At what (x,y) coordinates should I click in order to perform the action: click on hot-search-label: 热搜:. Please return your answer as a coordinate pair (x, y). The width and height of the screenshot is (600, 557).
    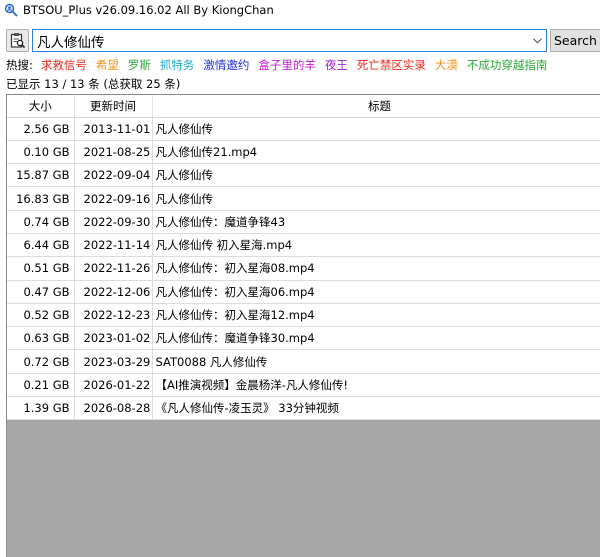
    Looking at the image, I should click on (19, 65).